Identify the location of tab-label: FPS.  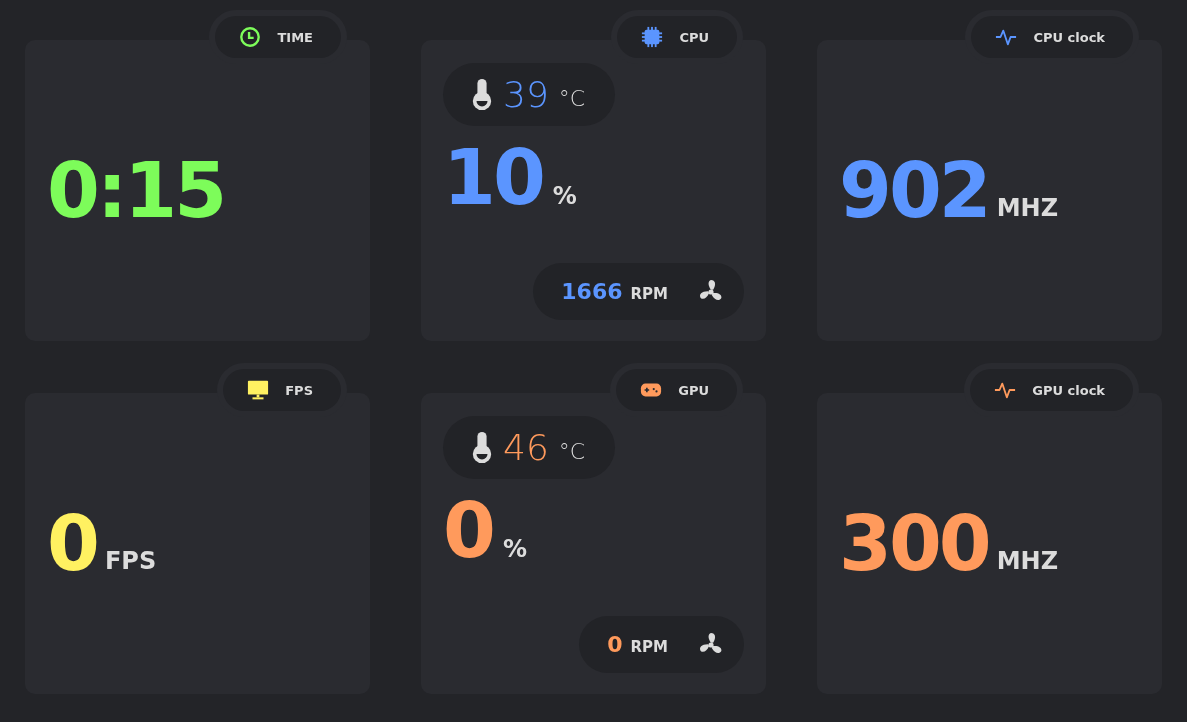
(299, 390).